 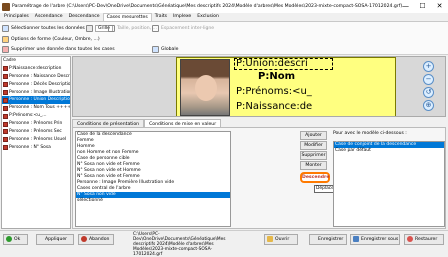 I want to click on size-icon, so click(x=111, y=28).